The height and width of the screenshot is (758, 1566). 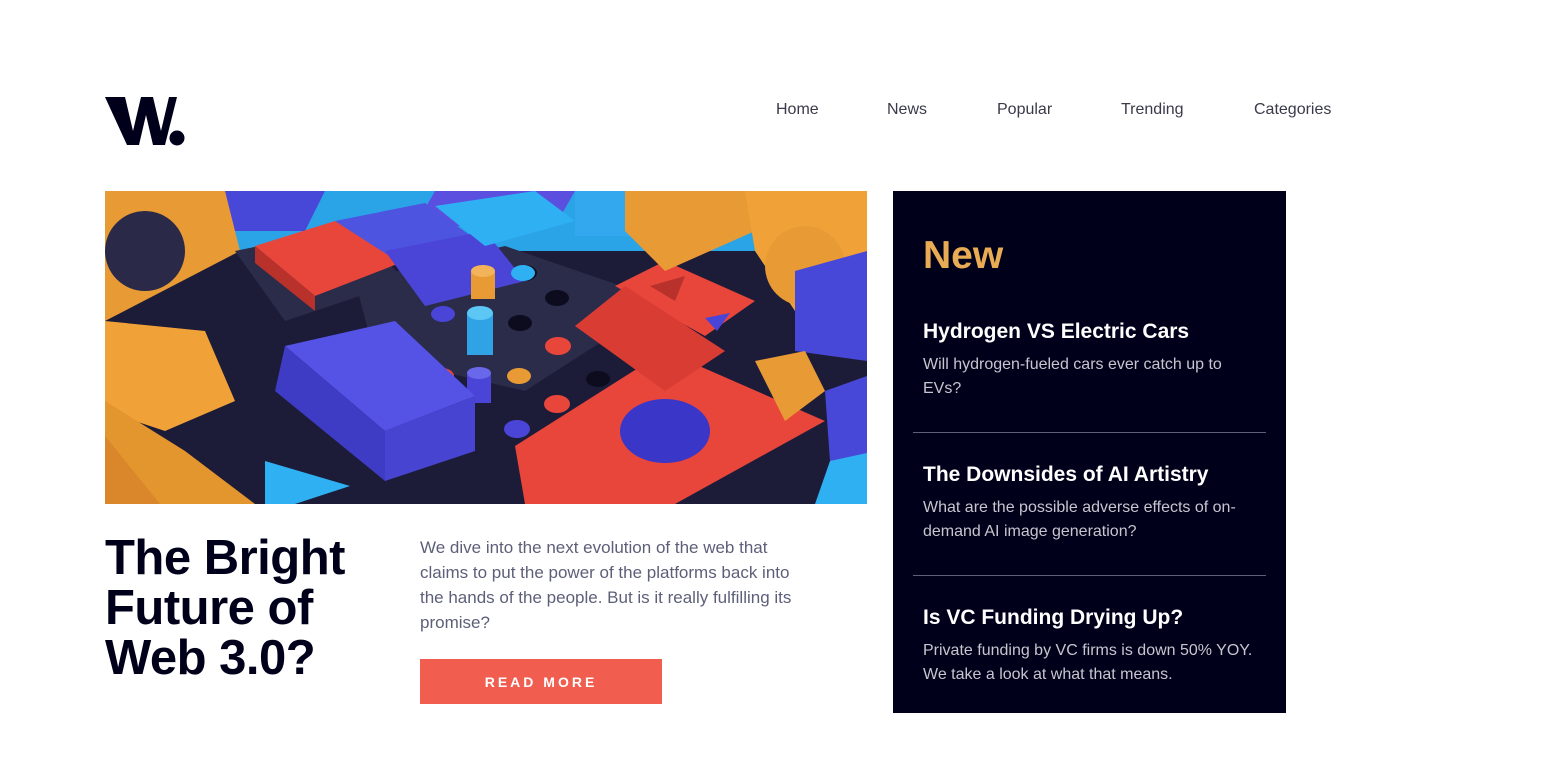 What do you see at coordinates (797, 110) in the screenshot?
I see `nav-item-home: Home` at bounding box center [797, 110].